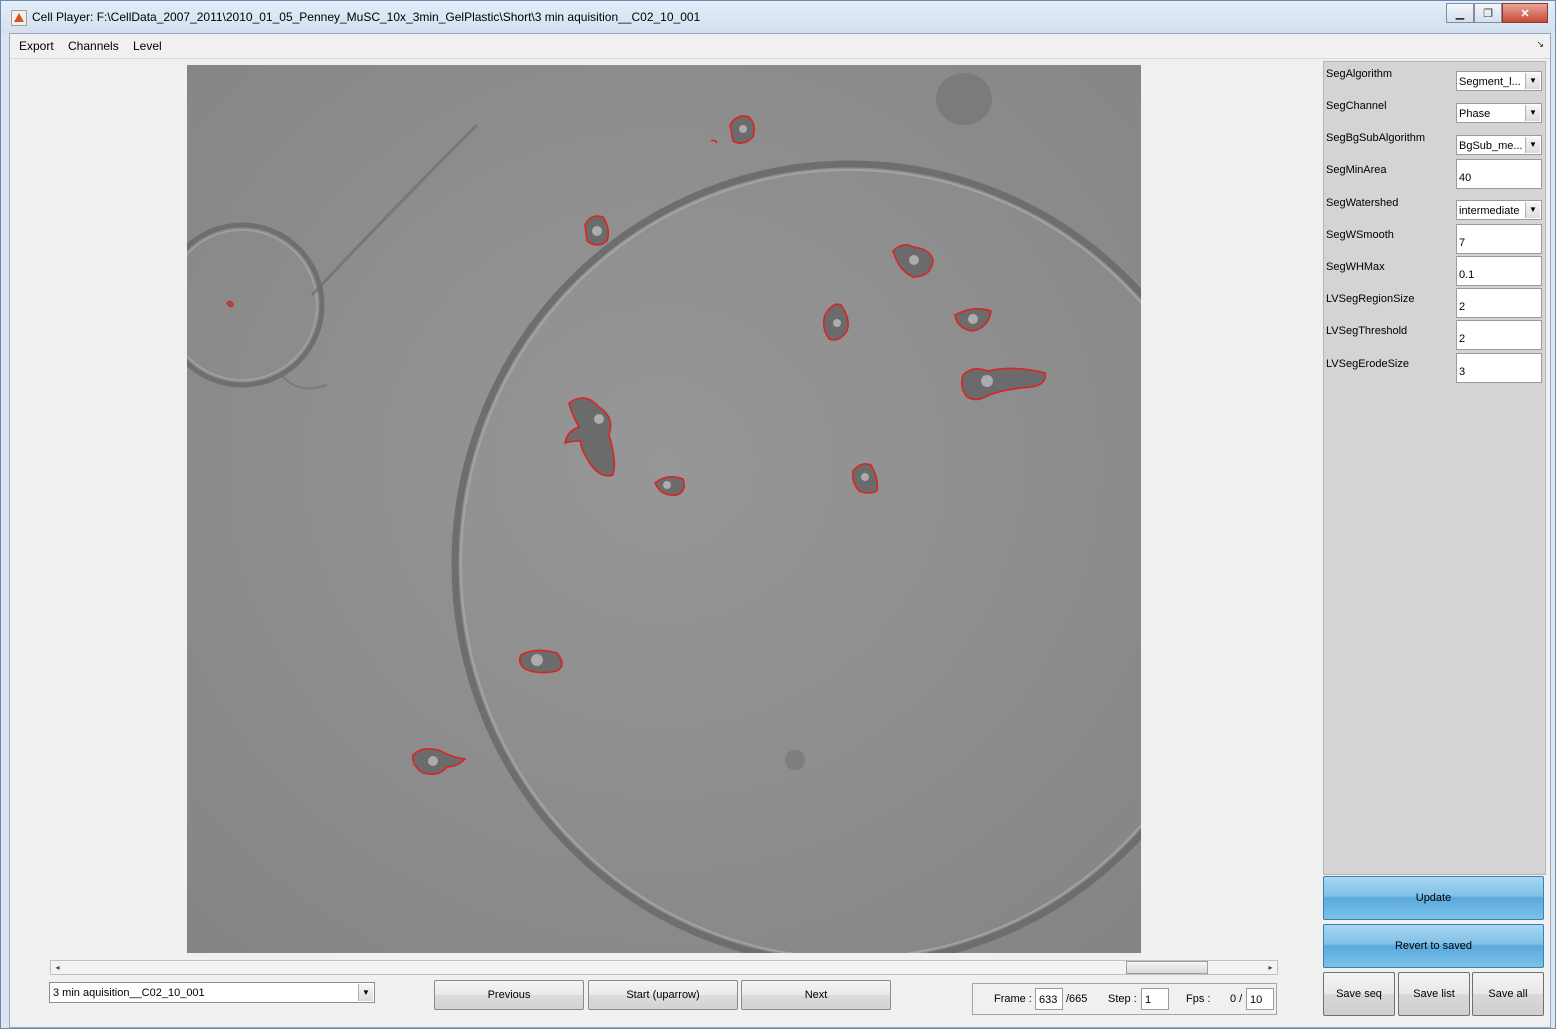  I want to click on param-input-lvsegerodesize: 3, so click(1499, 368).